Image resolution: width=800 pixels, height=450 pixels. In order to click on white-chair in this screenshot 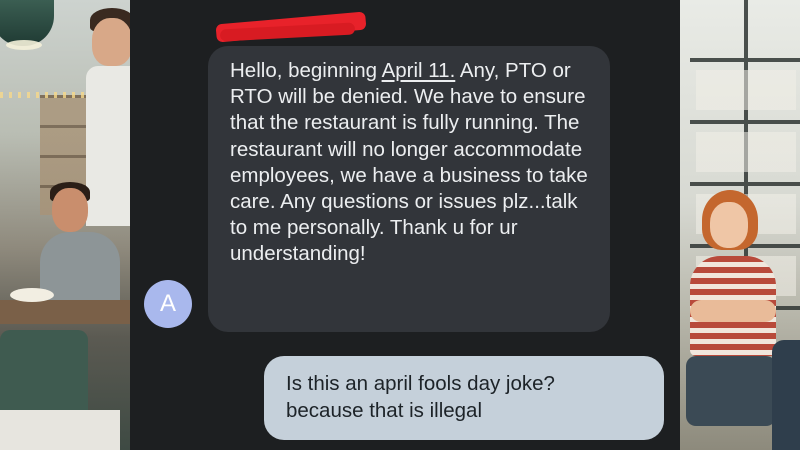, I will do `click(60, 430)`.